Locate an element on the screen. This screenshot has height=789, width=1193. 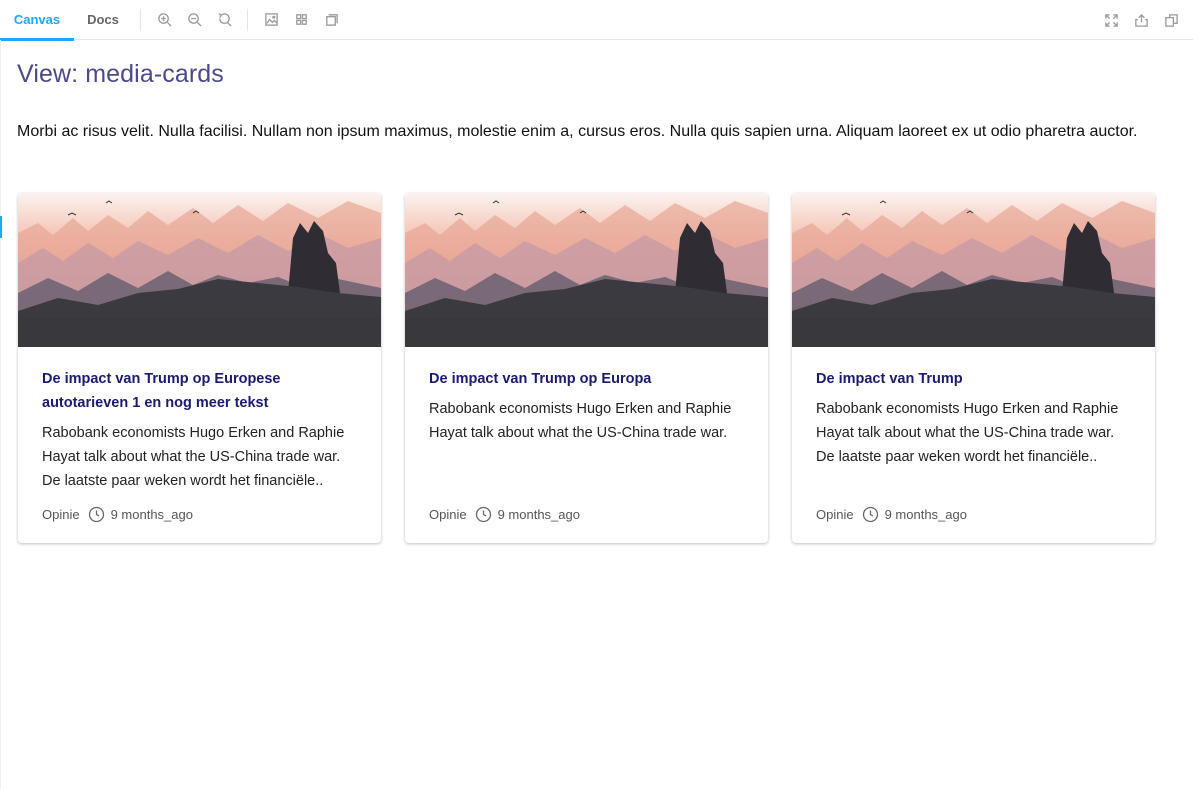
fullscreen-icon is located at coordinates (1111, 20).